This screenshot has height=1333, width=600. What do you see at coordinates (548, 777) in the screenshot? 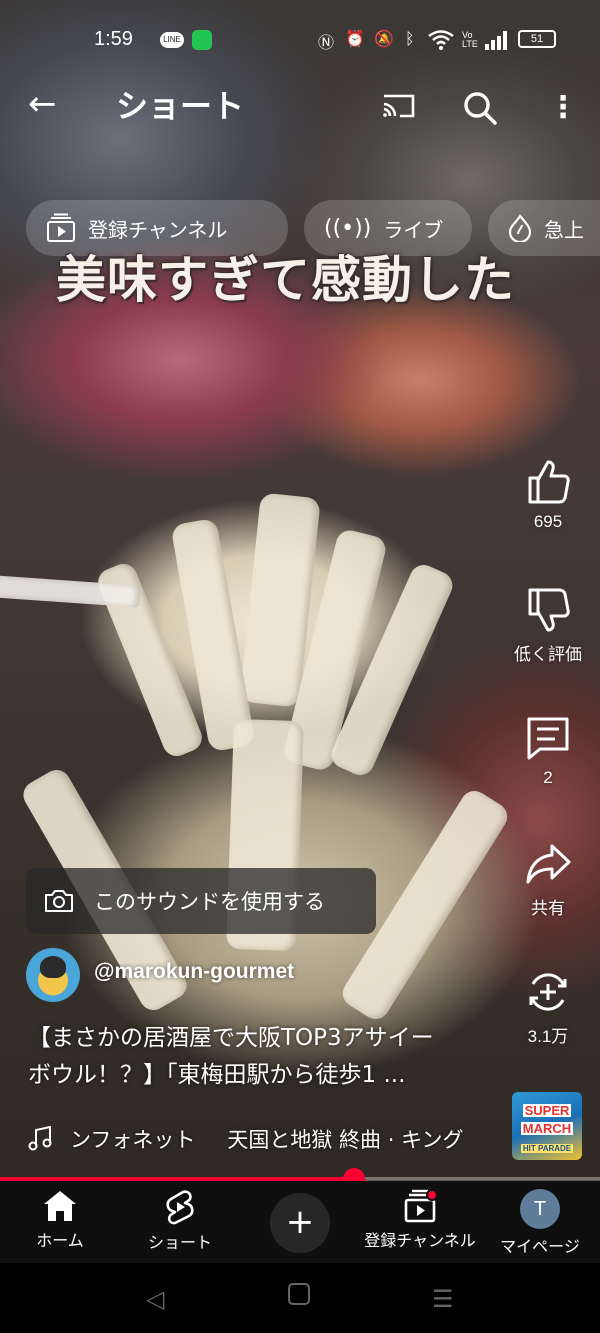
I see `comment-count: 2` at bounding box center [548, 777].